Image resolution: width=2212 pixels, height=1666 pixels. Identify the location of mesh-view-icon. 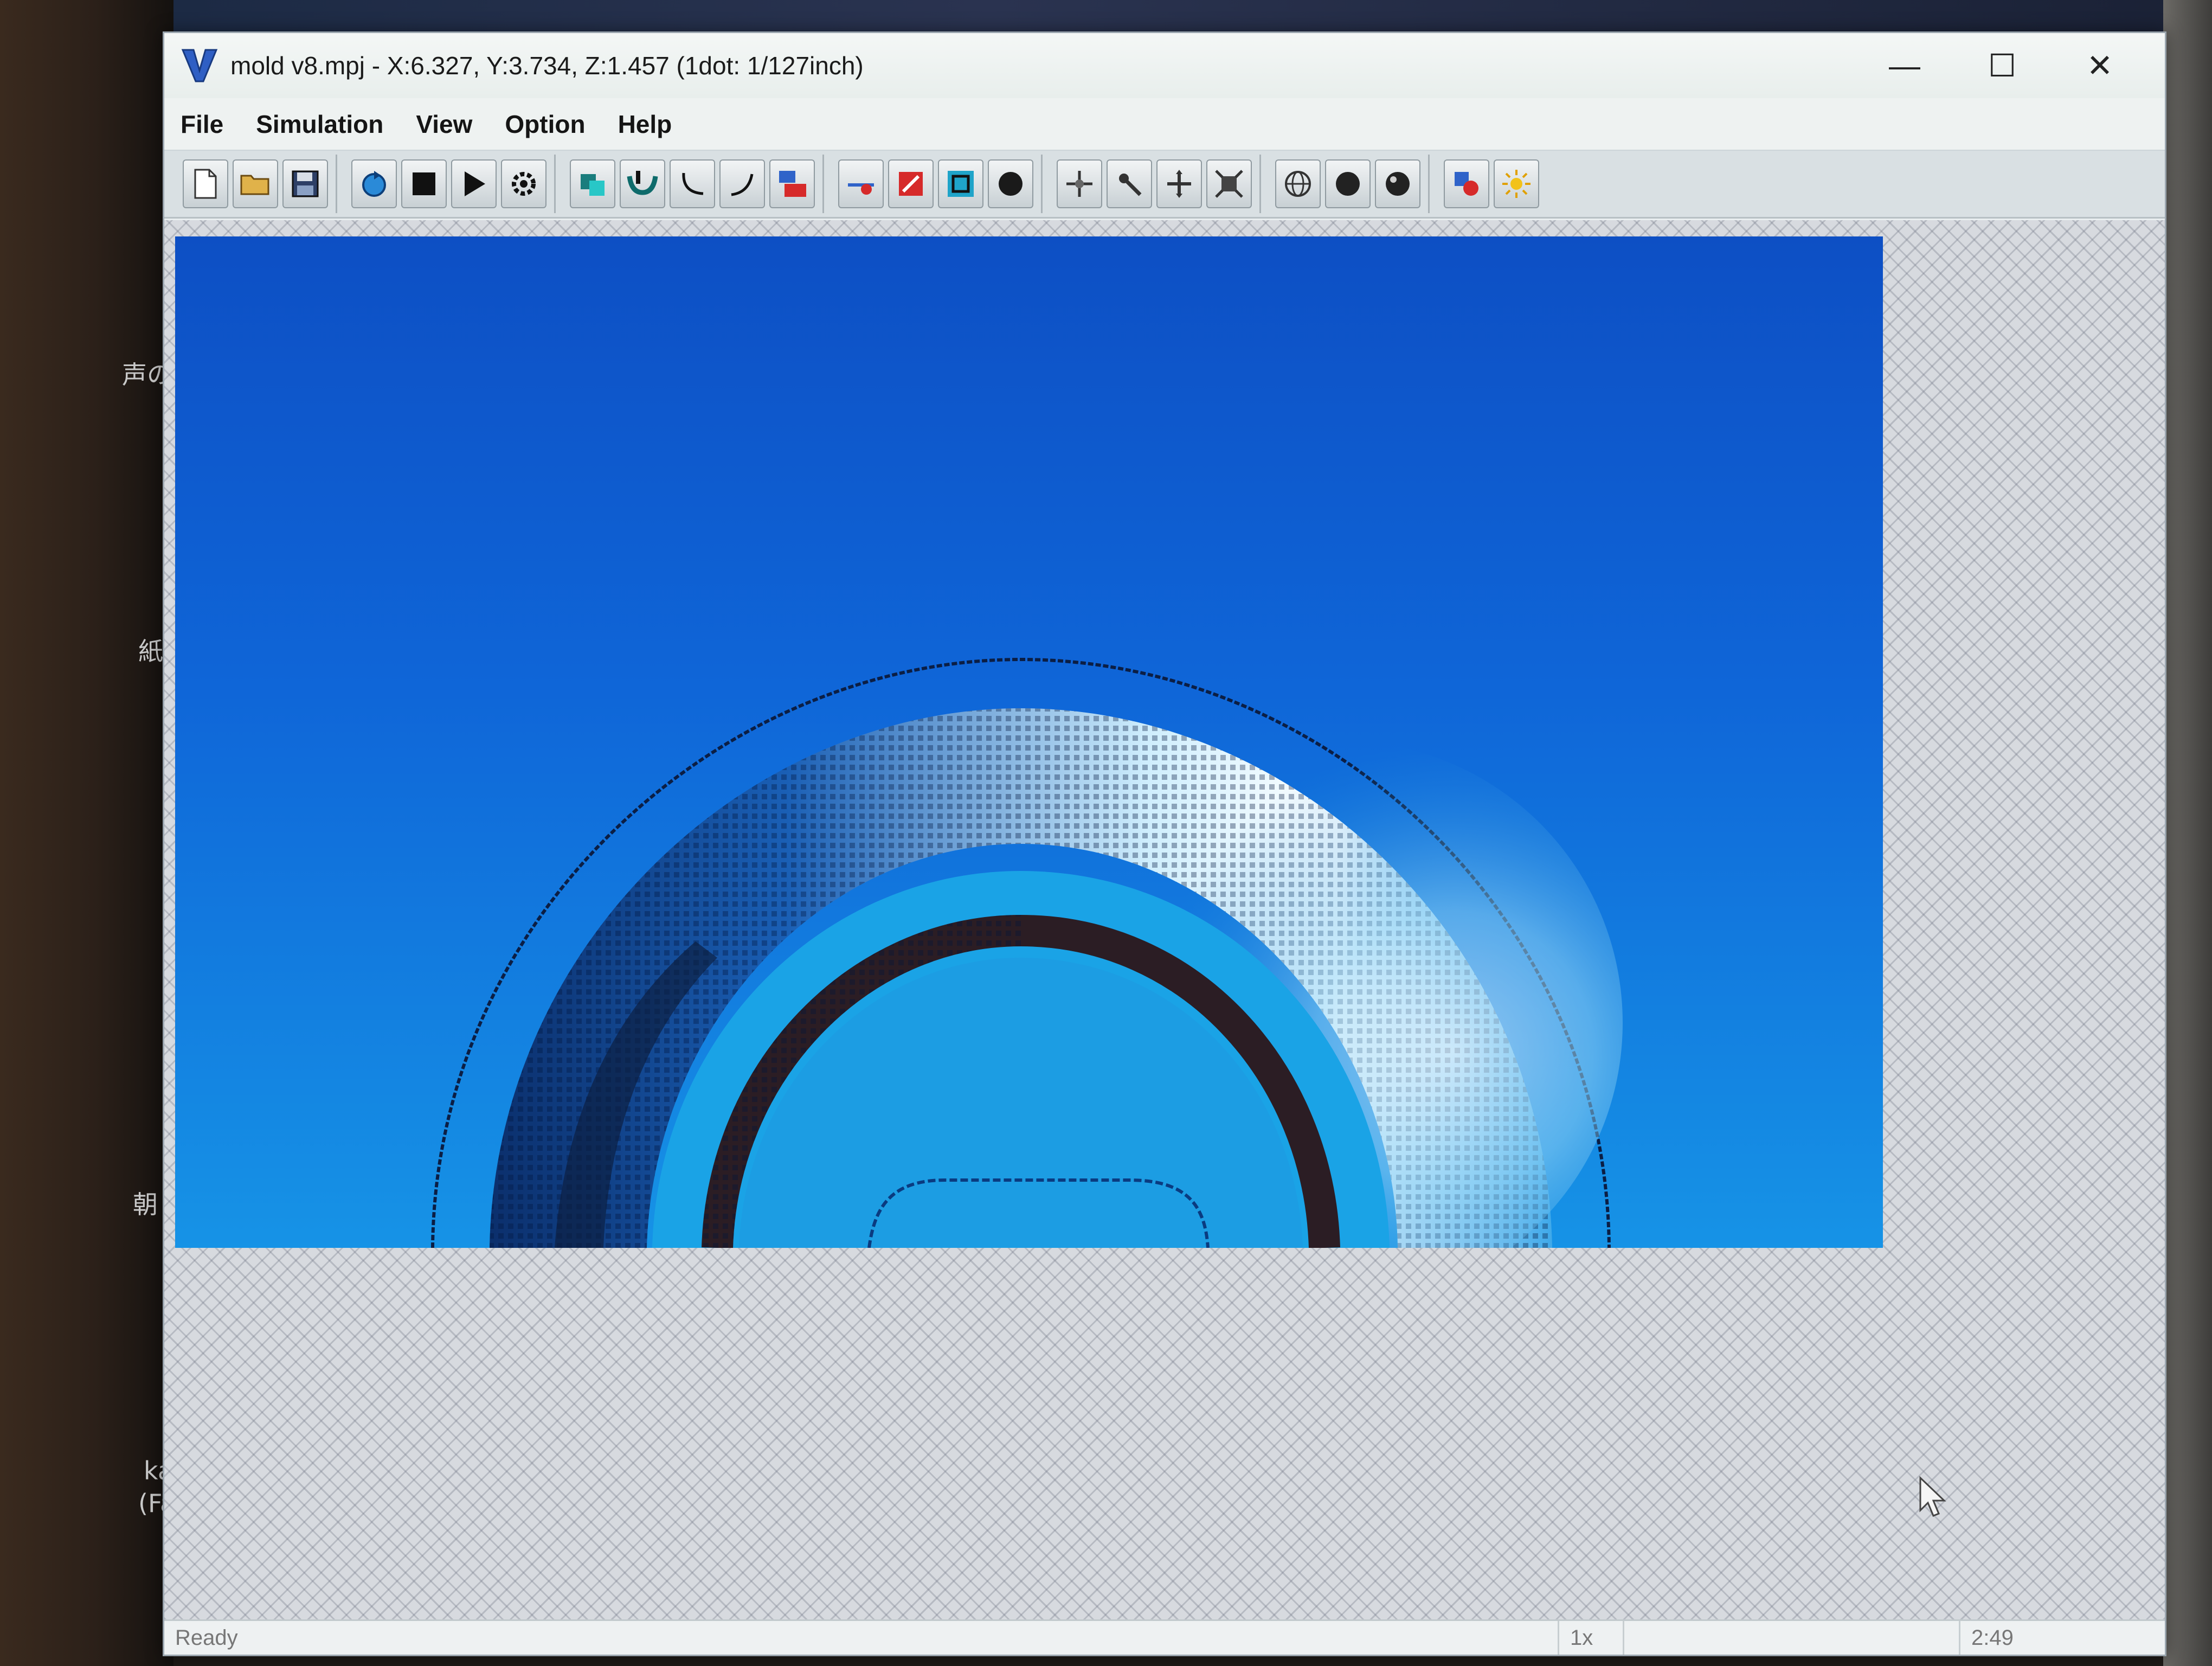
(593, 185).